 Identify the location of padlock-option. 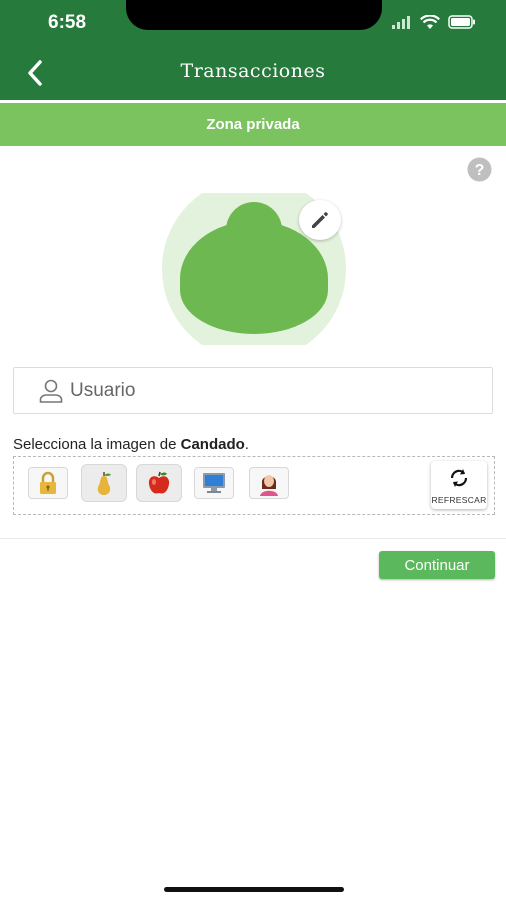
(48, 483).